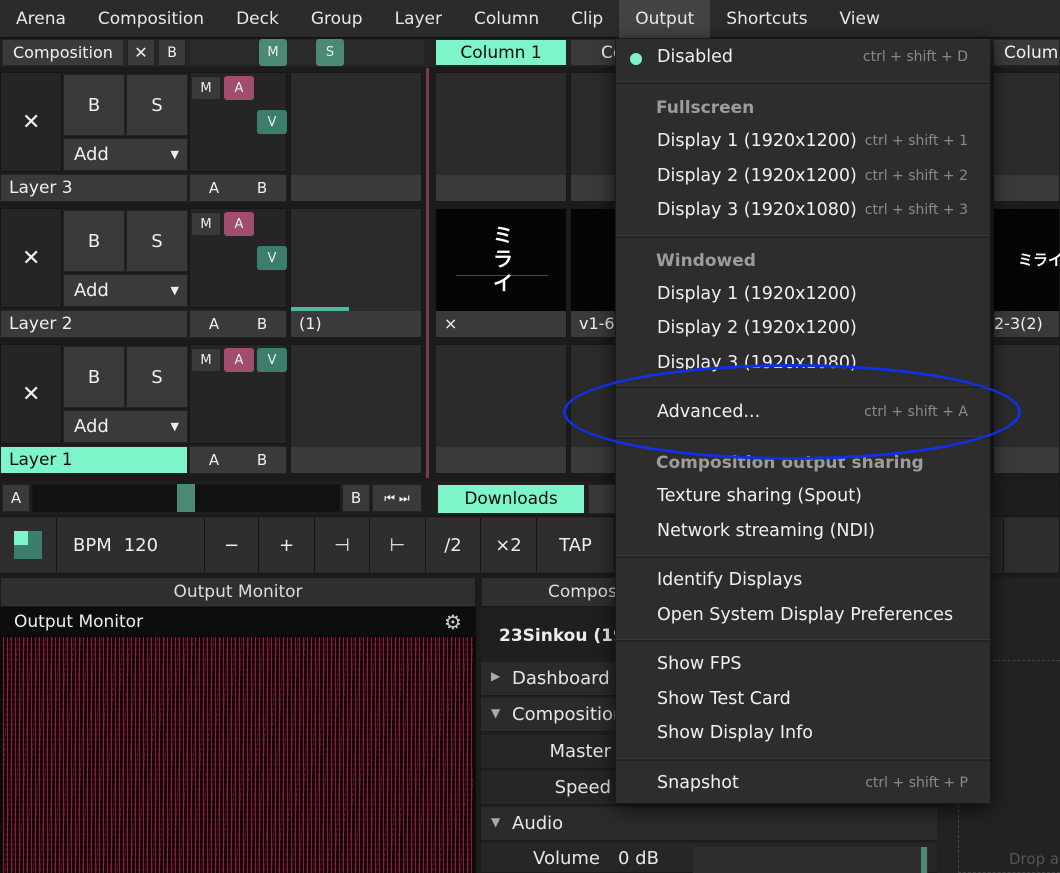 This screenshot has height=873, width=1060. Describe the element at coordinates (397, 498) in the screenshot. I see `deck-nav-buttons: ⏮ ⏭` at that location.